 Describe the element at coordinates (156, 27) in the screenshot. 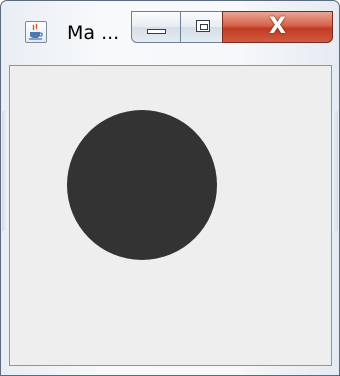

I see `minimize-button` at that location.